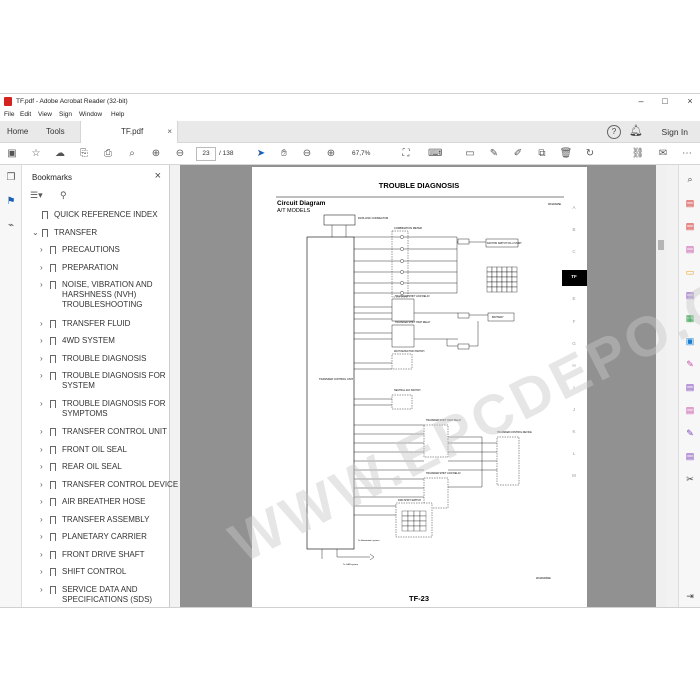 This screenshot has height=700, width=700. Describe the element at coordinates (64, 233) in the screenshot. I see `bookmark-item: ⌄ TRANSFER` at that location.